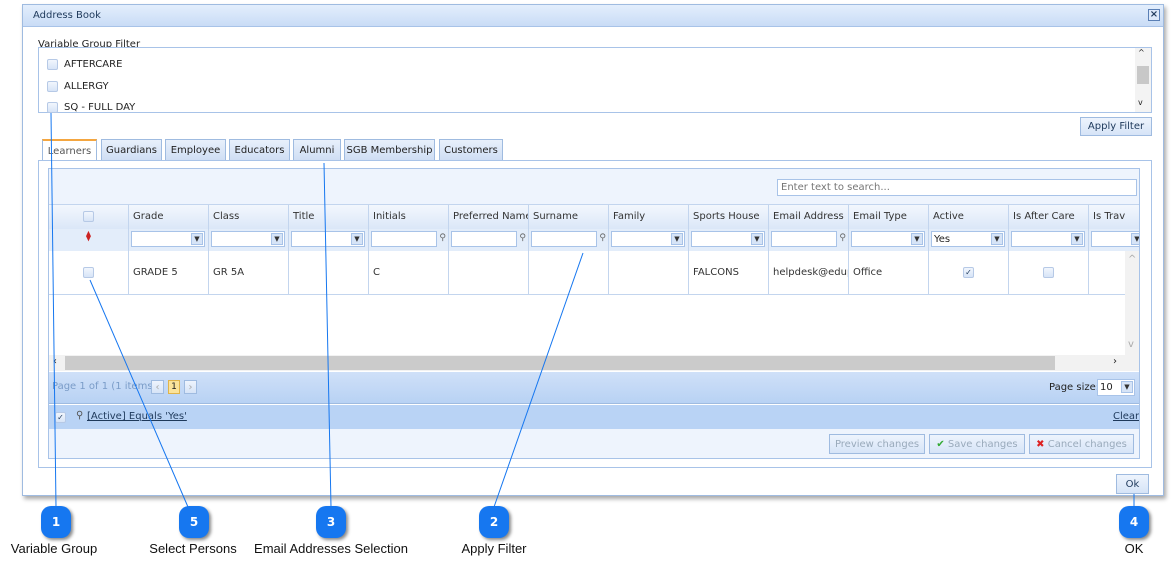  Describe the element at coordinates (331, 522) in the screenshot. I see `callout-badge-3: 3` at that location.